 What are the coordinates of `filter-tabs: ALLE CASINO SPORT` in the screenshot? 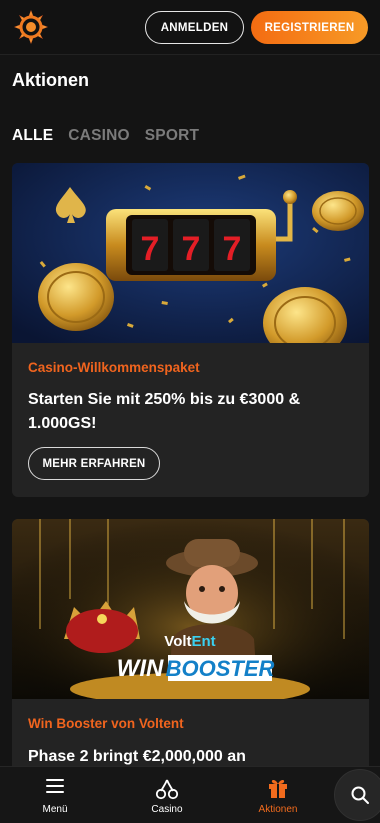 It's located at (105, 136).